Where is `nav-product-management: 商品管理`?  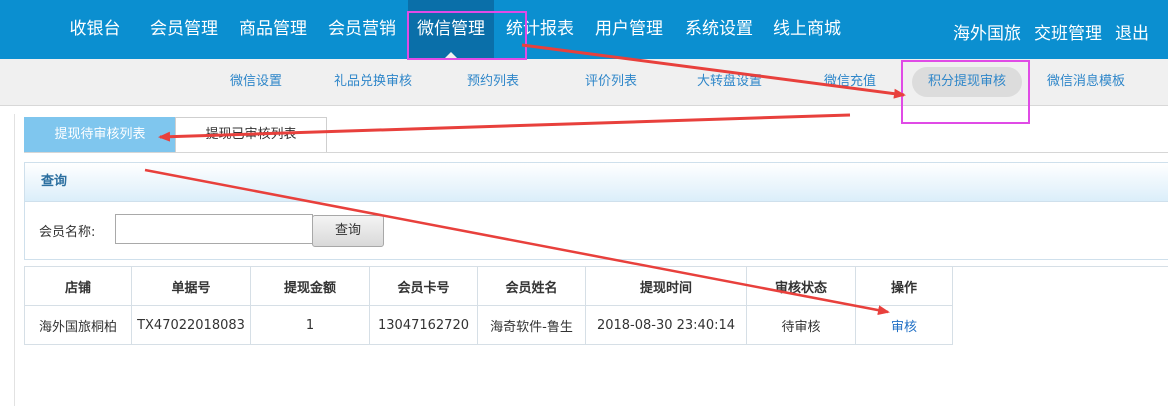 nav-product-management: 商品管理 is located at coordinates (273, 29).